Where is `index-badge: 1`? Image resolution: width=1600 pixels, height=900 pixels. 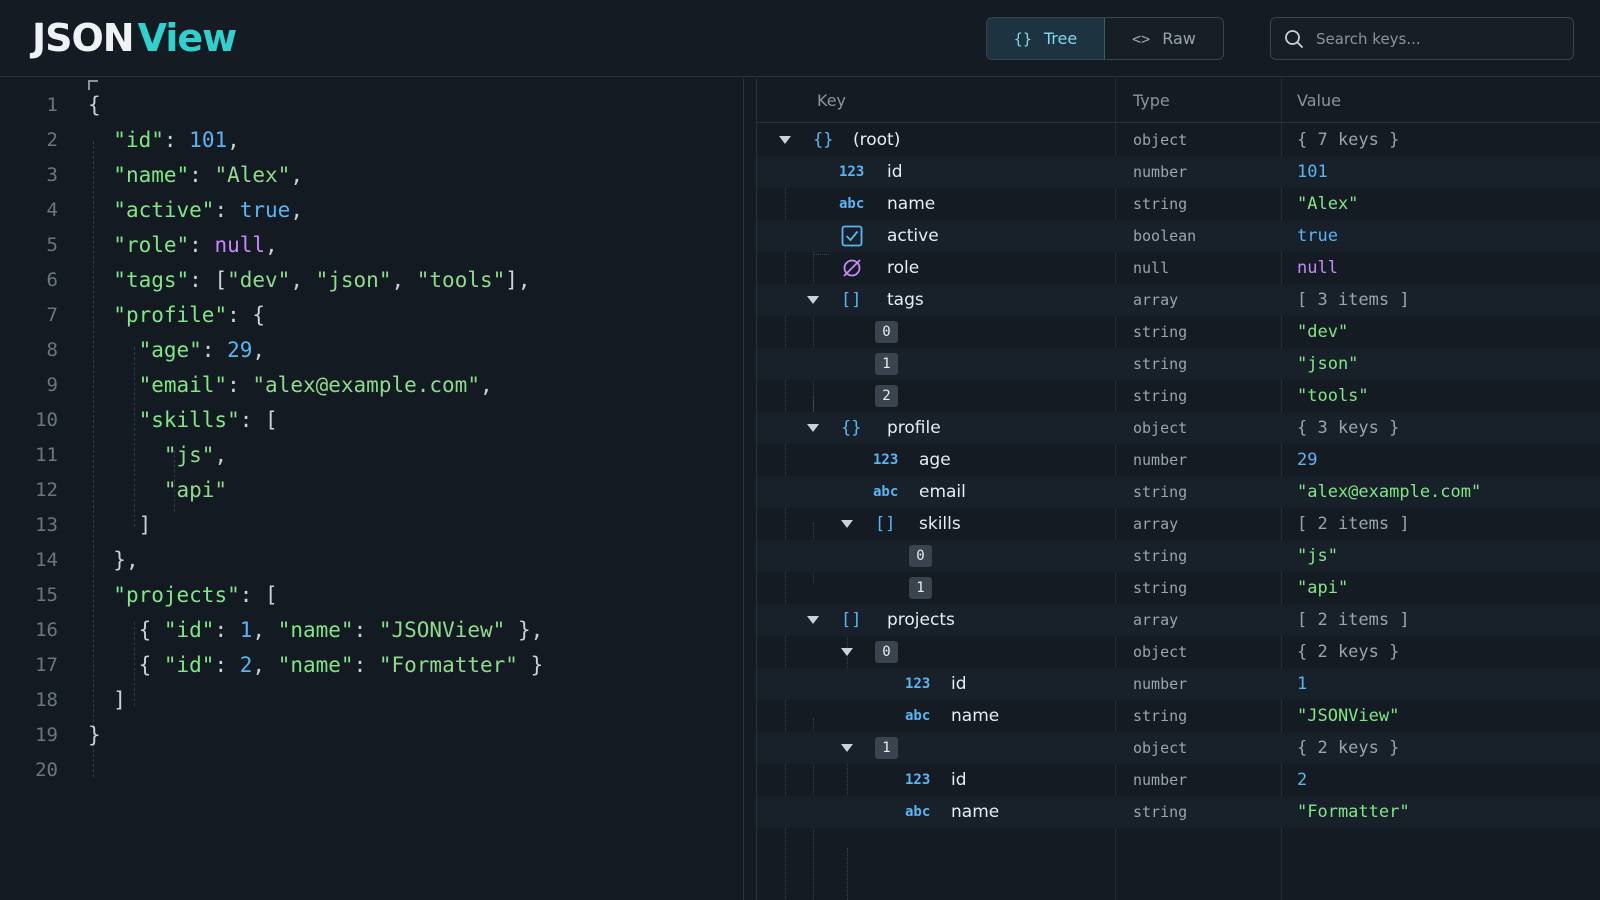 index-badge: 1 is located at coordinates (920, 588).